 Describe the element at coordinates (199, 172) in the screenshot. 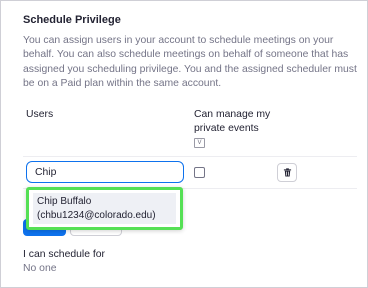

I see `manage-private-checkbox` at that location.